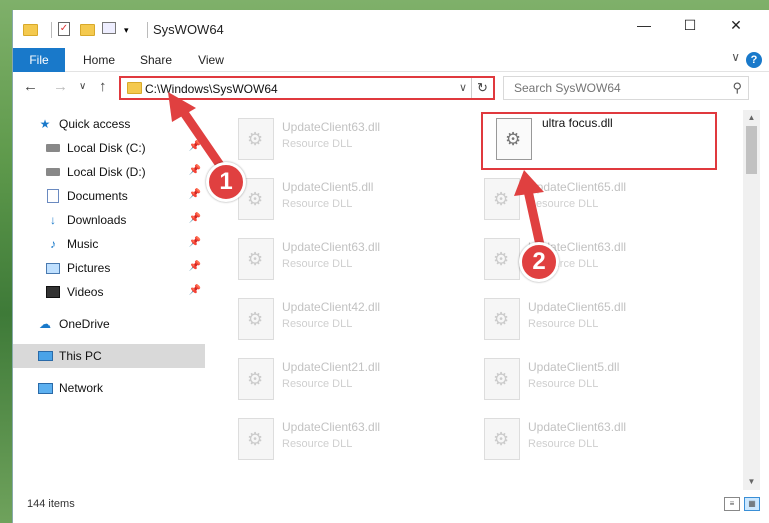  I want to click on properties-check-icon: ✓, so click(66, 30).